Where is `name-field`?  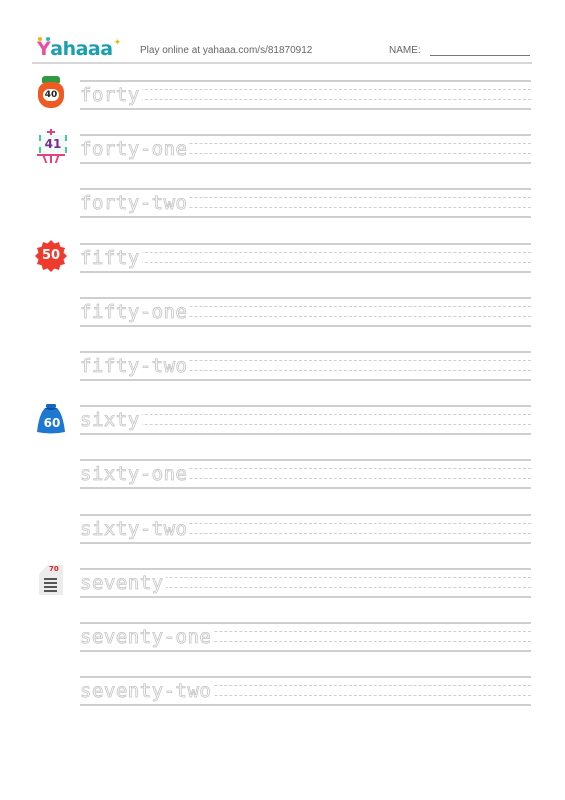 name-field is located at coordinates (480, 55).